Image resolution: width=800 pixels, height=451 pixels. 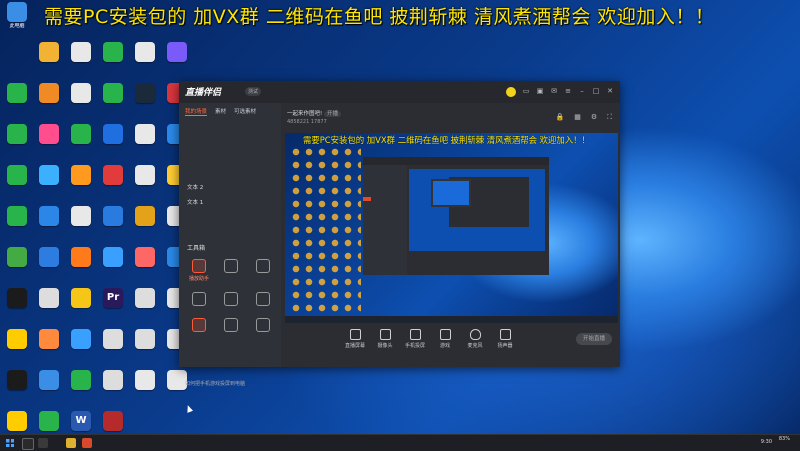 What do you see at coordinates (199, 270) in the screenshot?
I see `tool-play-assistant: 播放助手` at bounding box center [199, 270].